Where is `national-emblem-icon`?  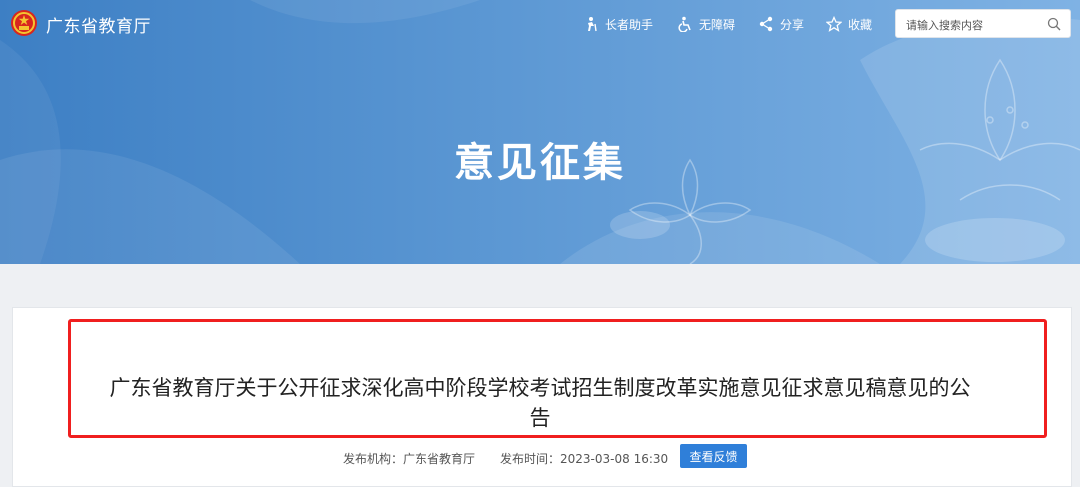 national-emblem-icon is located at coordinates (24, 23).